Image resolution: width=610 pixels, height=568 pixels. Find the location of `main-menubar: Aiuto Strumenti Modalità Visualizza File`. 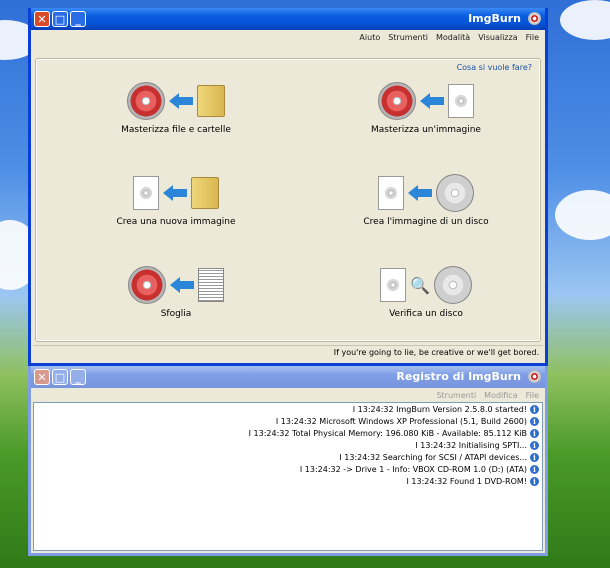

main-menubar: Aiuto Strumenti Modalità Visualizza File is located at coordinates (288, 37).